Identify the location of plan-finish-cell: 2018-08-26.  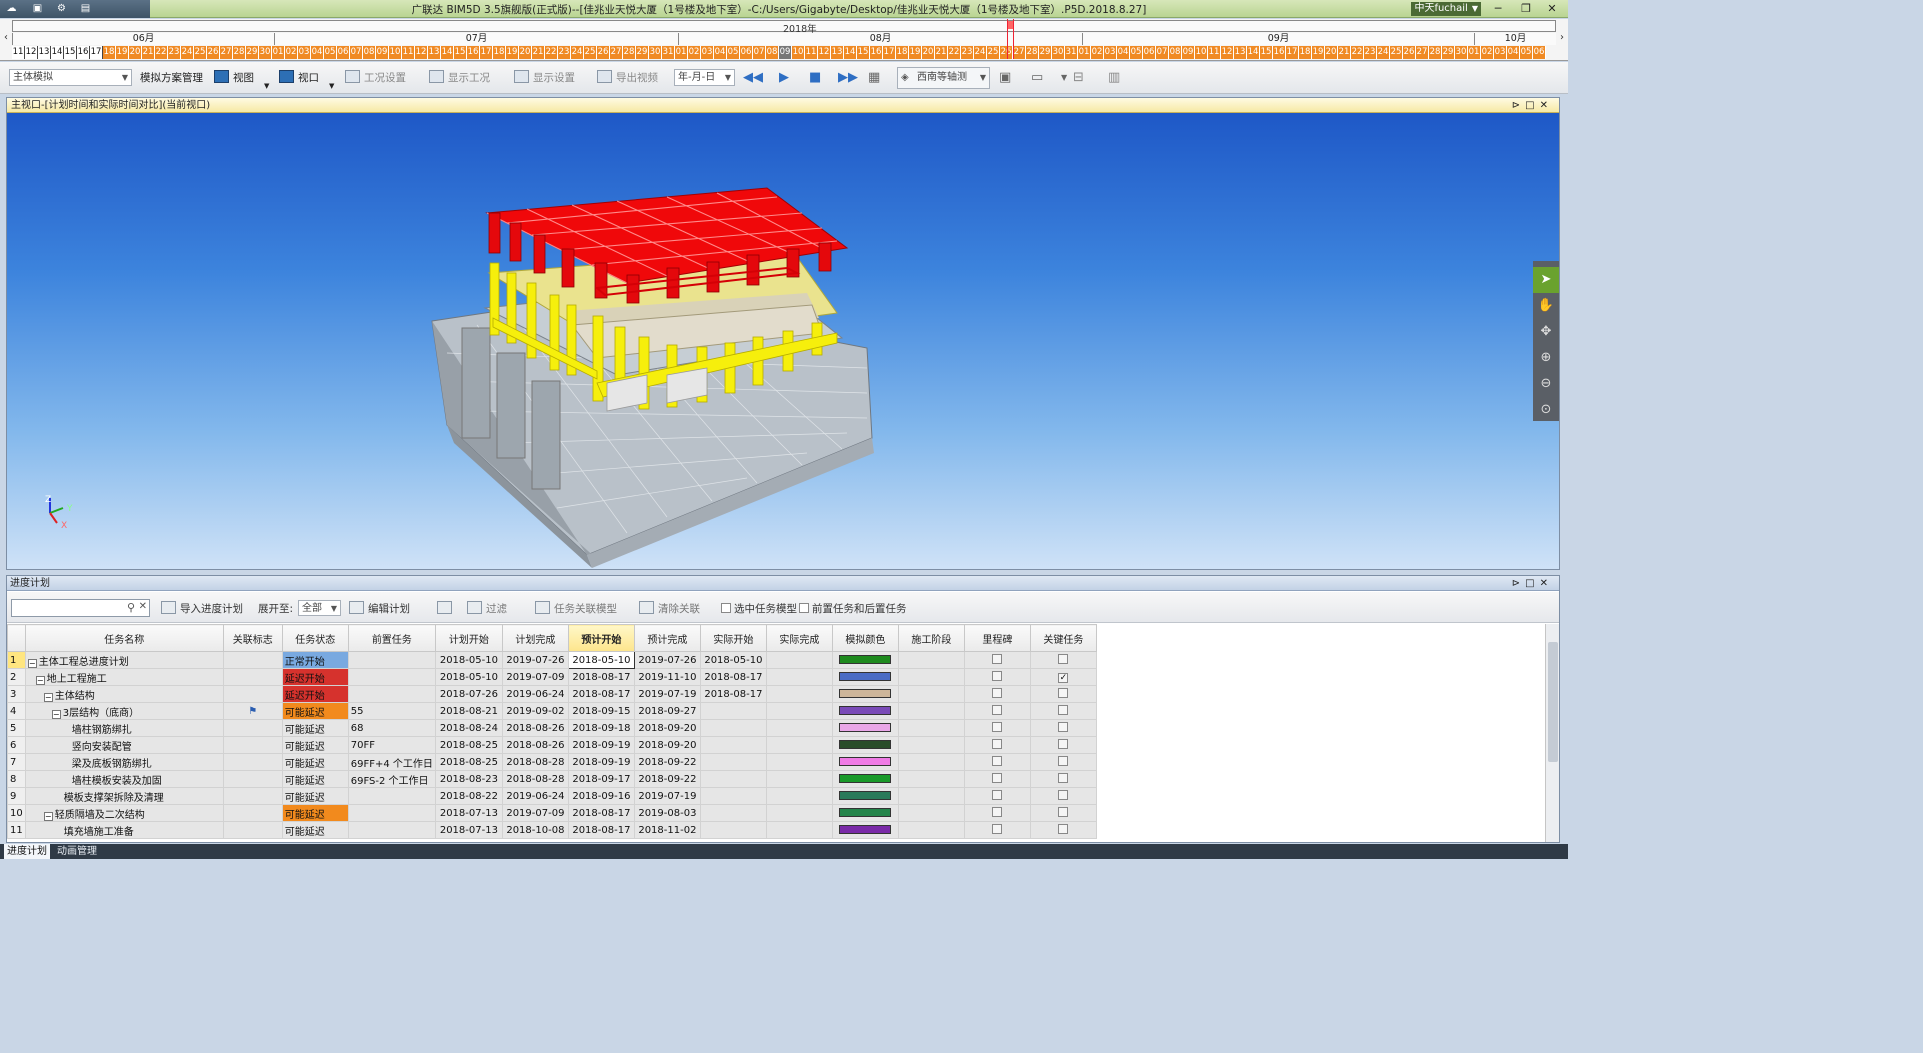
(535, 728).